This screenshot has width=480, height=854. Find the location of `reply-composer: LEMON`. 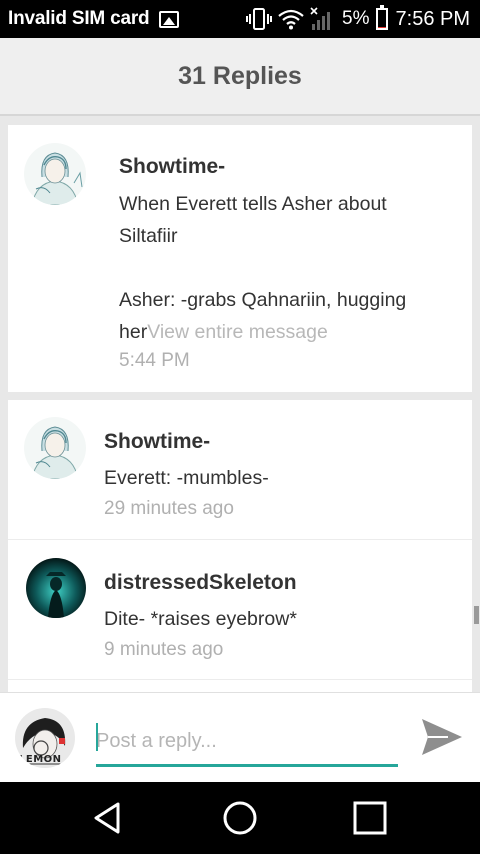

reply-composer: LEMON is located at coordinates (240, 737).